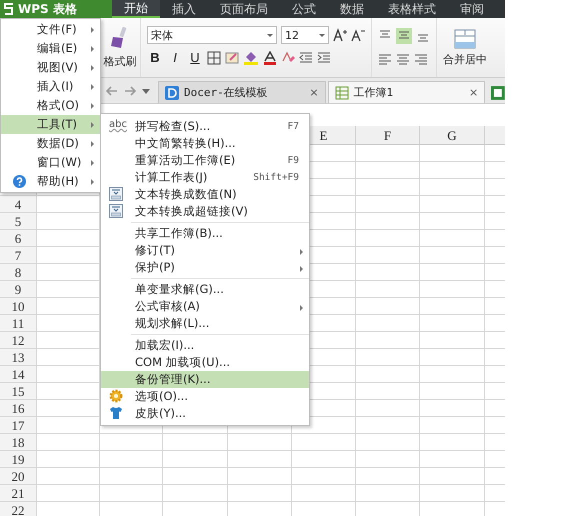  What do you see at coordinates (18, 255) in the screenshot?
I see `row-header: 7` at bounding box center [18, 255].